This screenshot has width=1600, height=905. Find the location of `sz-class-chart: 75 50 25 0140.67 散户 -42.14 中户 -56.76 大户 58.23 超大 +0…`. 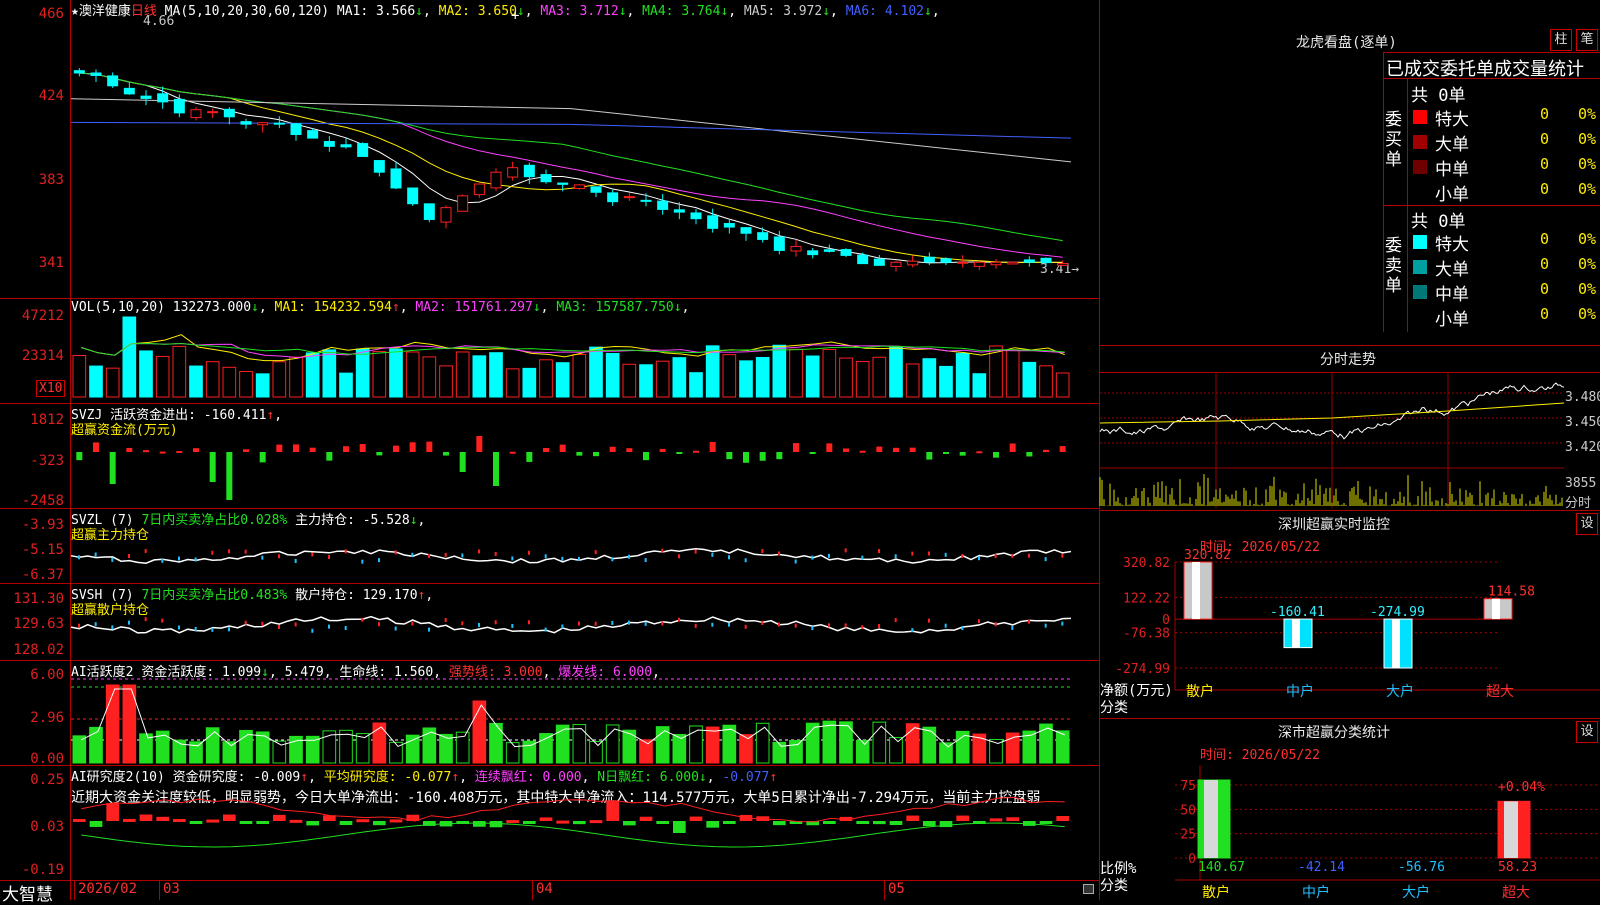

sz-class-chart: 75 50 25 0140.67 散户 -42.14 中户 -56.76 大户 58.23 超大 +0… is located at coordinates (1350, 828).